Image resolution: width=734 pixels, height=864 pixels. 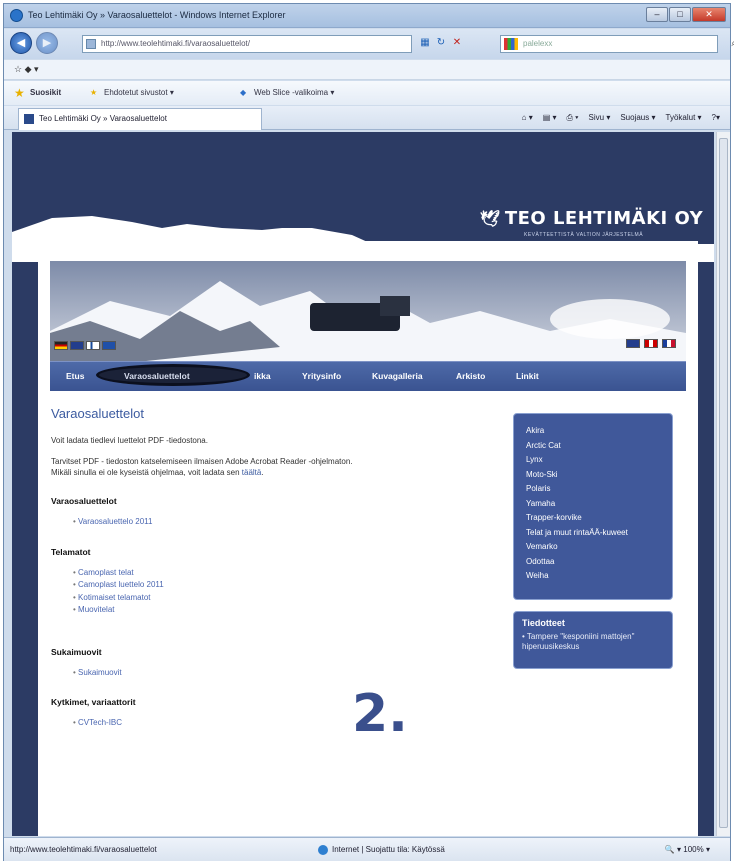 I want to click on stop-icon: ✕, so click(x=457, y=43).